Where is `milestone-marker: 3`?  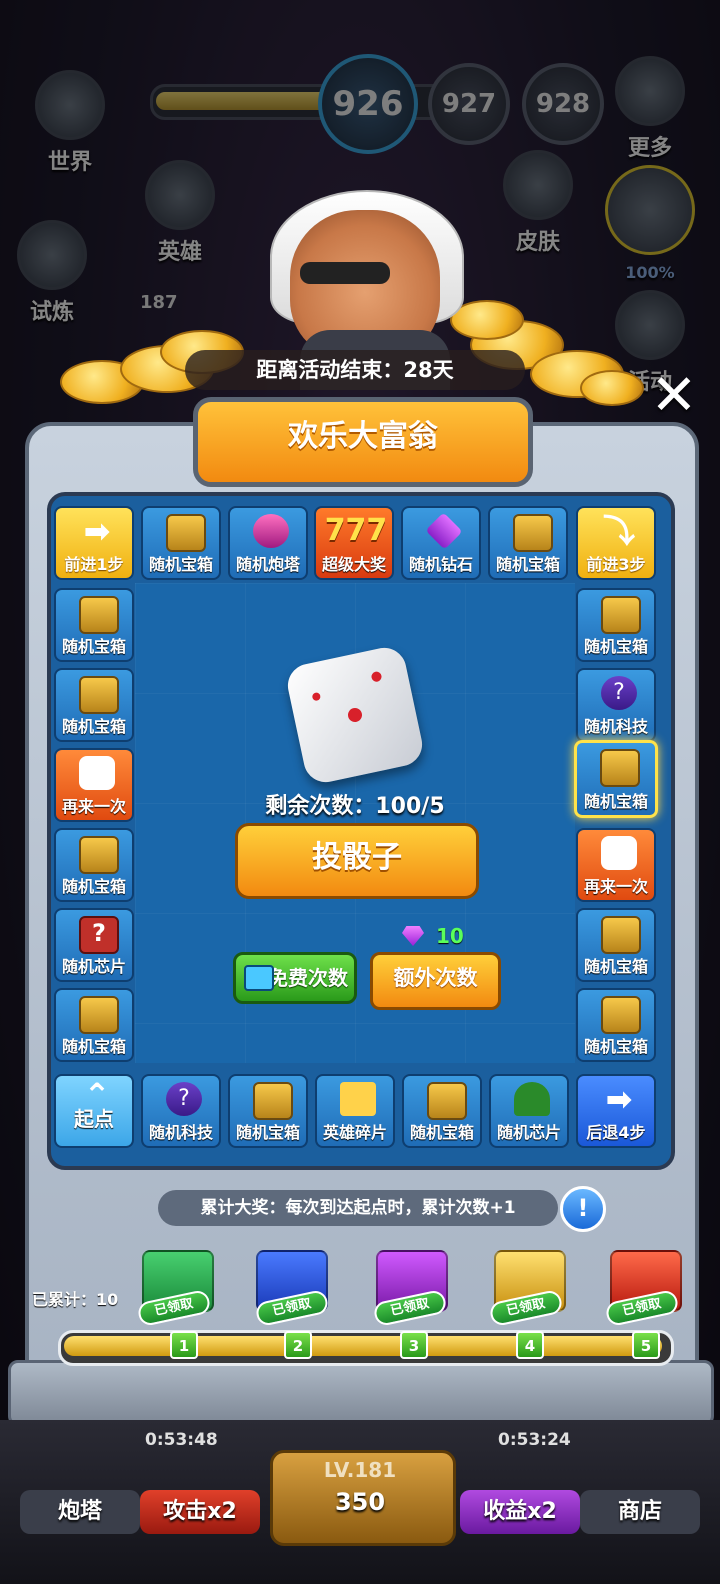
milestone-marker: 3 is located at coordinates (414, 1345).